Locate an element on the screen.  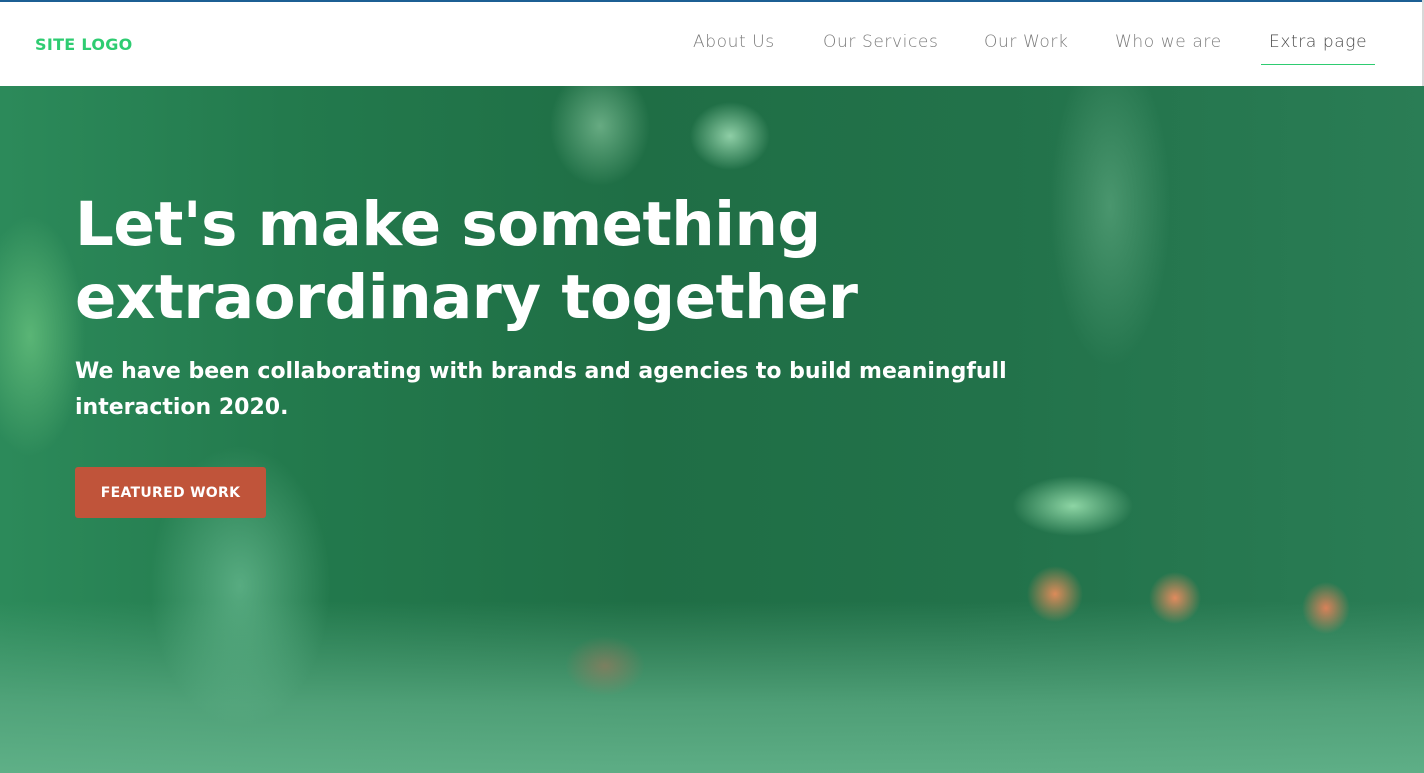
nav-who-we-are: Who we are is located at coordinates (1168, 42).